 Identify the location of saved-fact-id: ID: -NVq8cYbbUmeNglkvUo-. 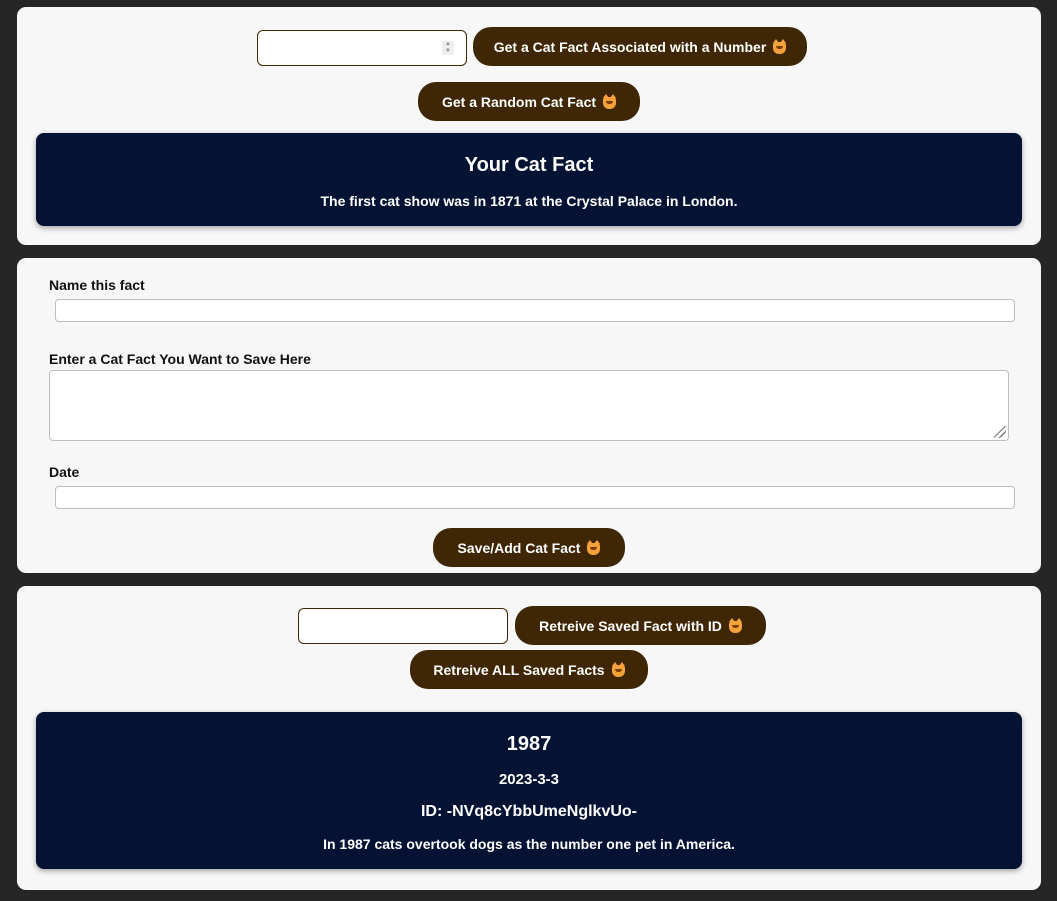
(529, 811).